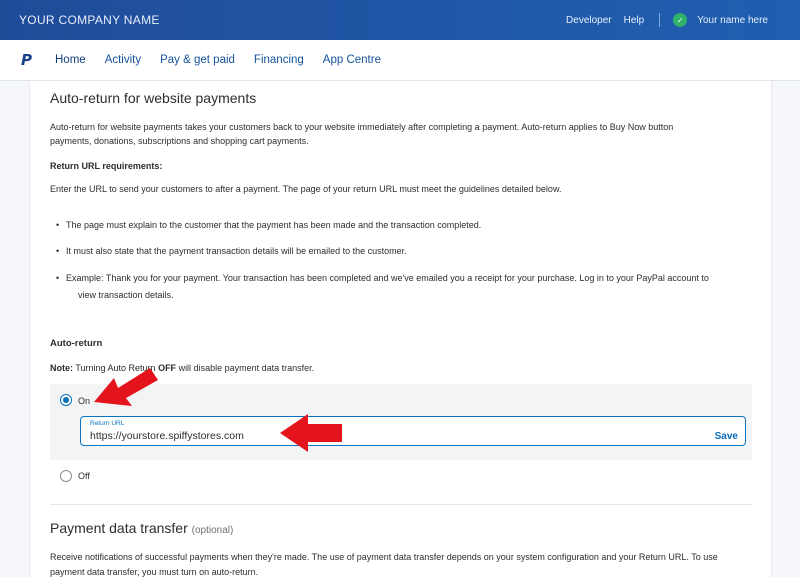 This screenshot has height=577, width=800. Describe the element at coordinates (167, 436) in the screenshot. I see `return-url-value: https://yourstore.spiffystores.com` at that location.